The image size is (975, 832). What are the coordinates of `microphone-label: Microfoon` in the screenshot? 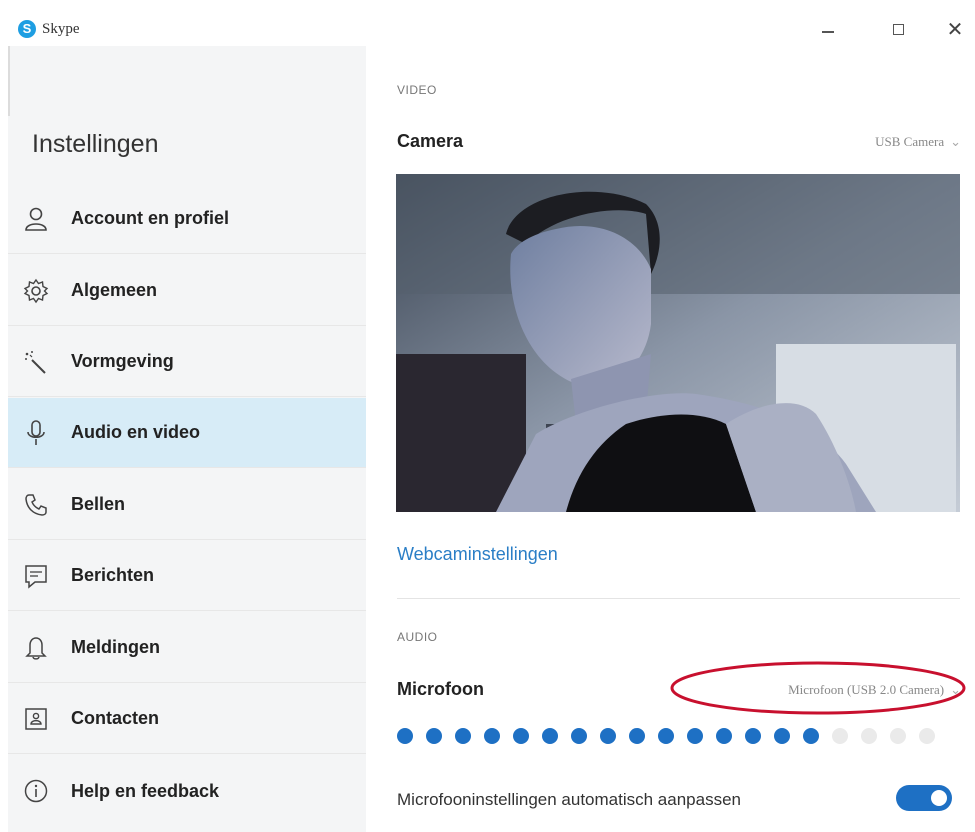 It's located at (440, 689).